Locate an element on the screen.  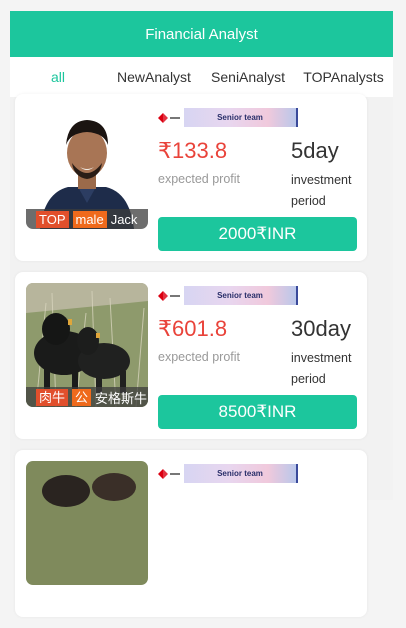
tab-new-analyst: NewAnalyst is located at coordinates (154, 77).